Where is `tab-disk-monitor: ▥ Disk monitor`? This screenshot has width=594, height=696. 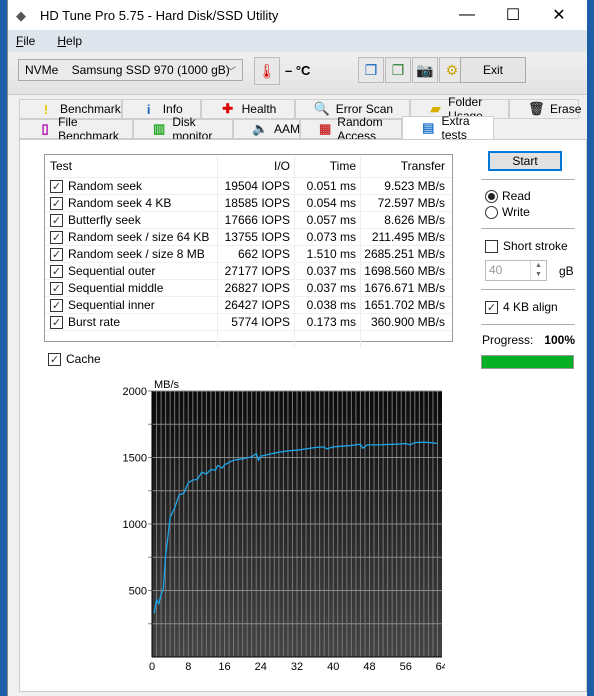
tab-disk-monitor: ▥ Disk monitor is located at coordinates (183, 129).